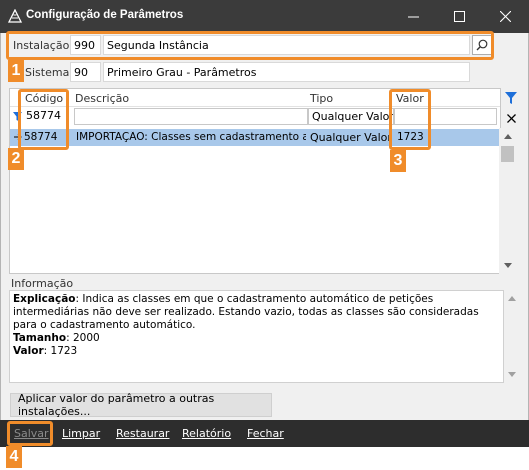  What do you see at coordinates (255, 98) in the screenshot?
I see `grid-header: Código Descrição Tipo Valor` at bounding box center [255, 98].